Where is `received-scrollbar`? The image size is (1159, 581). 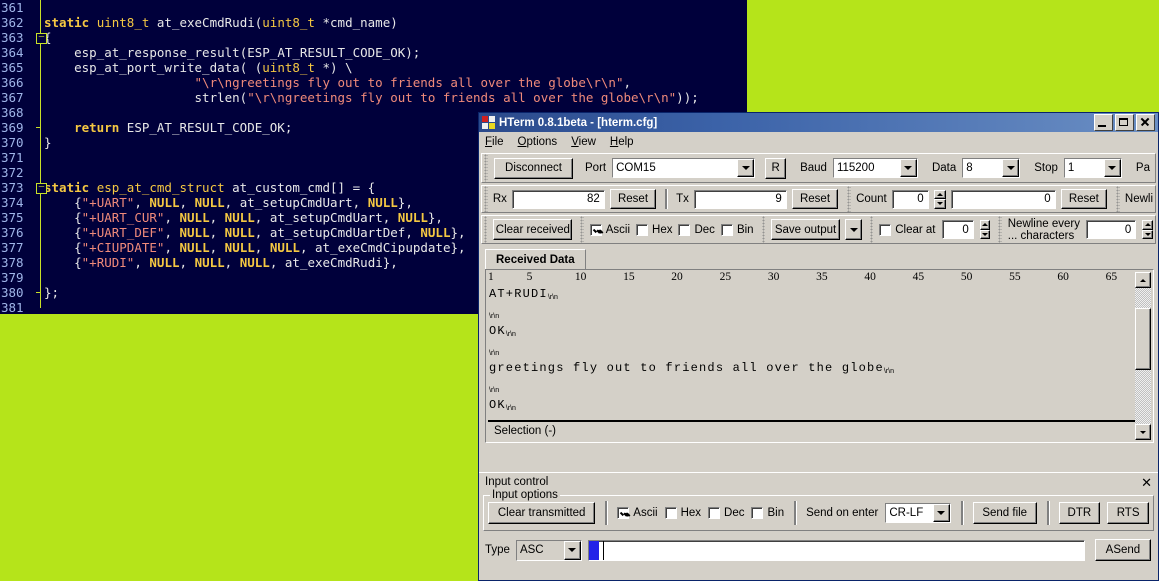 received-scrollbar is located at coordinates (1143, 356).